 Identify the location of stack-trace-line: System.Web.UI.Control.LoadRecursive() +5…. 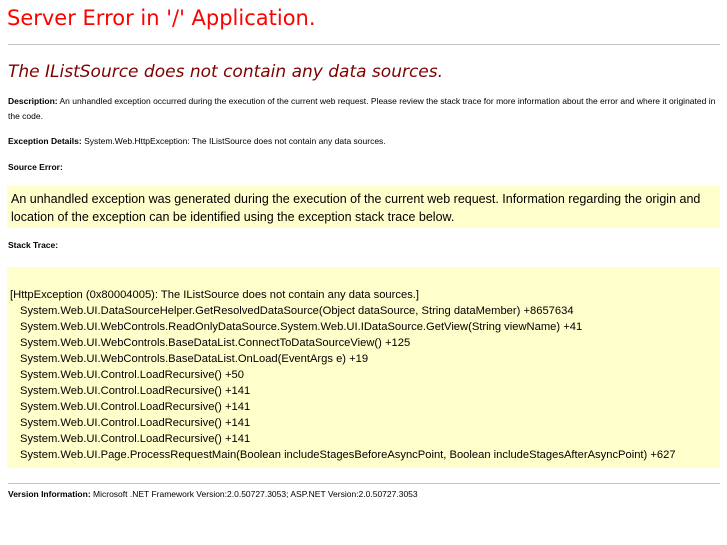
(132, 375).